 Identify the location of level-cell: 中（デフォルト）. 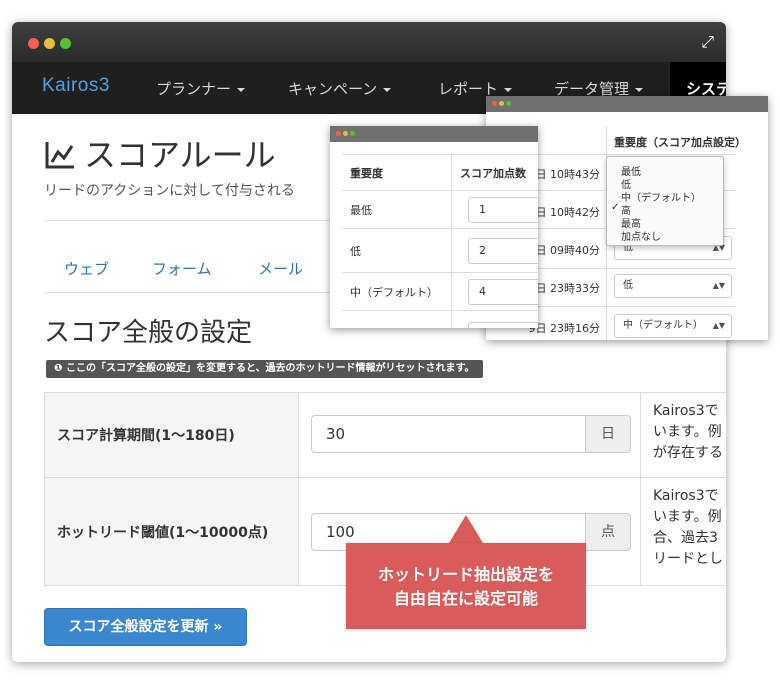
(397, 291).